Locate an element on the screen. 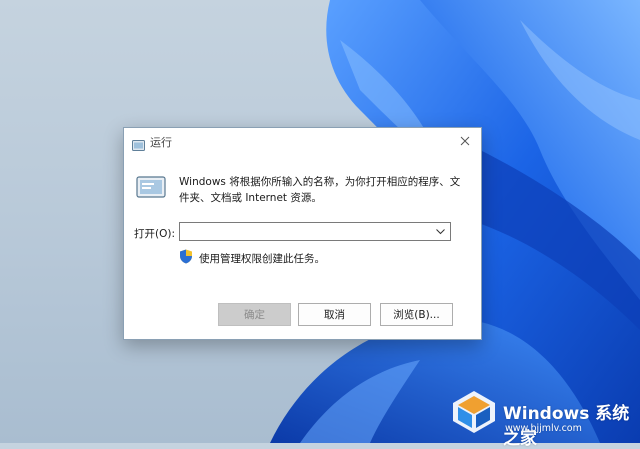 This screenshot has height=449, width=640. close-button is located at coordinates (465, 141).